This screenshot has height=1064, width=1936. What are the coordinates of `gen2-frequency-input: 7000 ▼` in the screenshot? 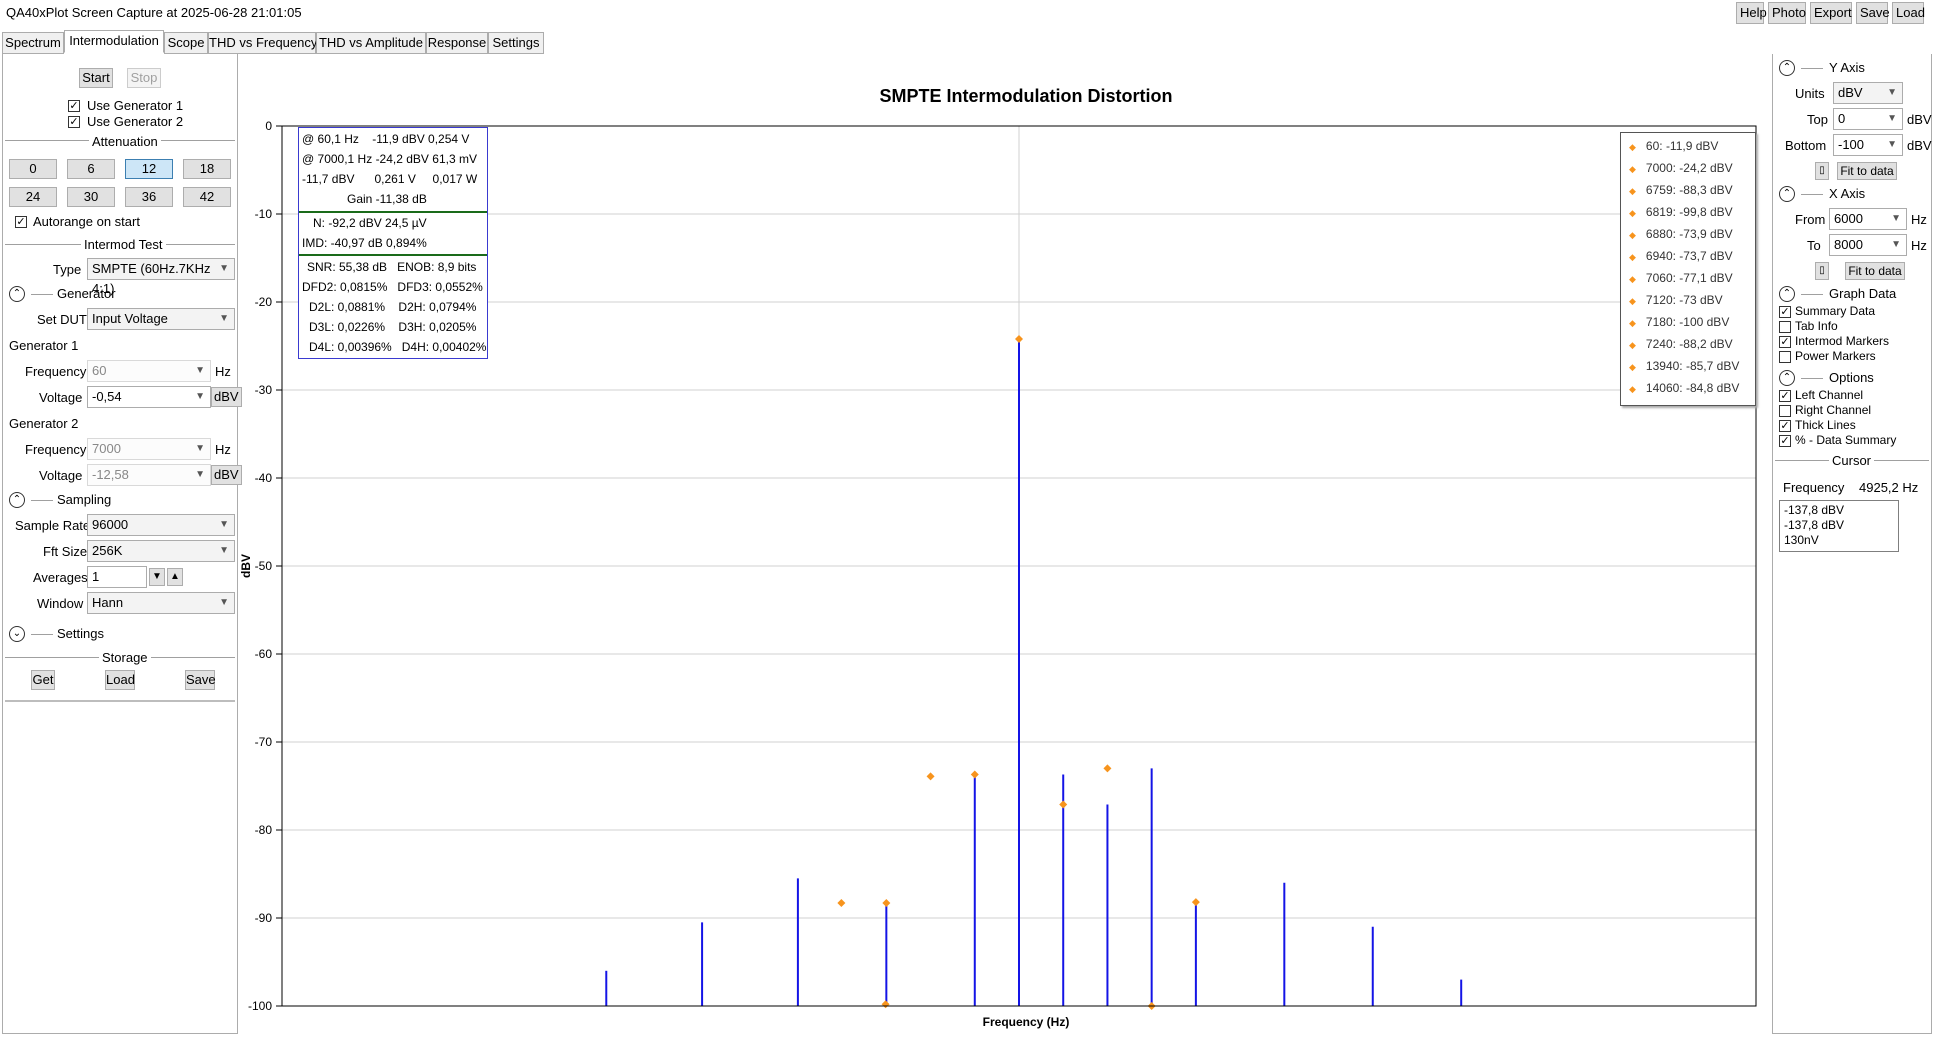 It's located at (149, 449).